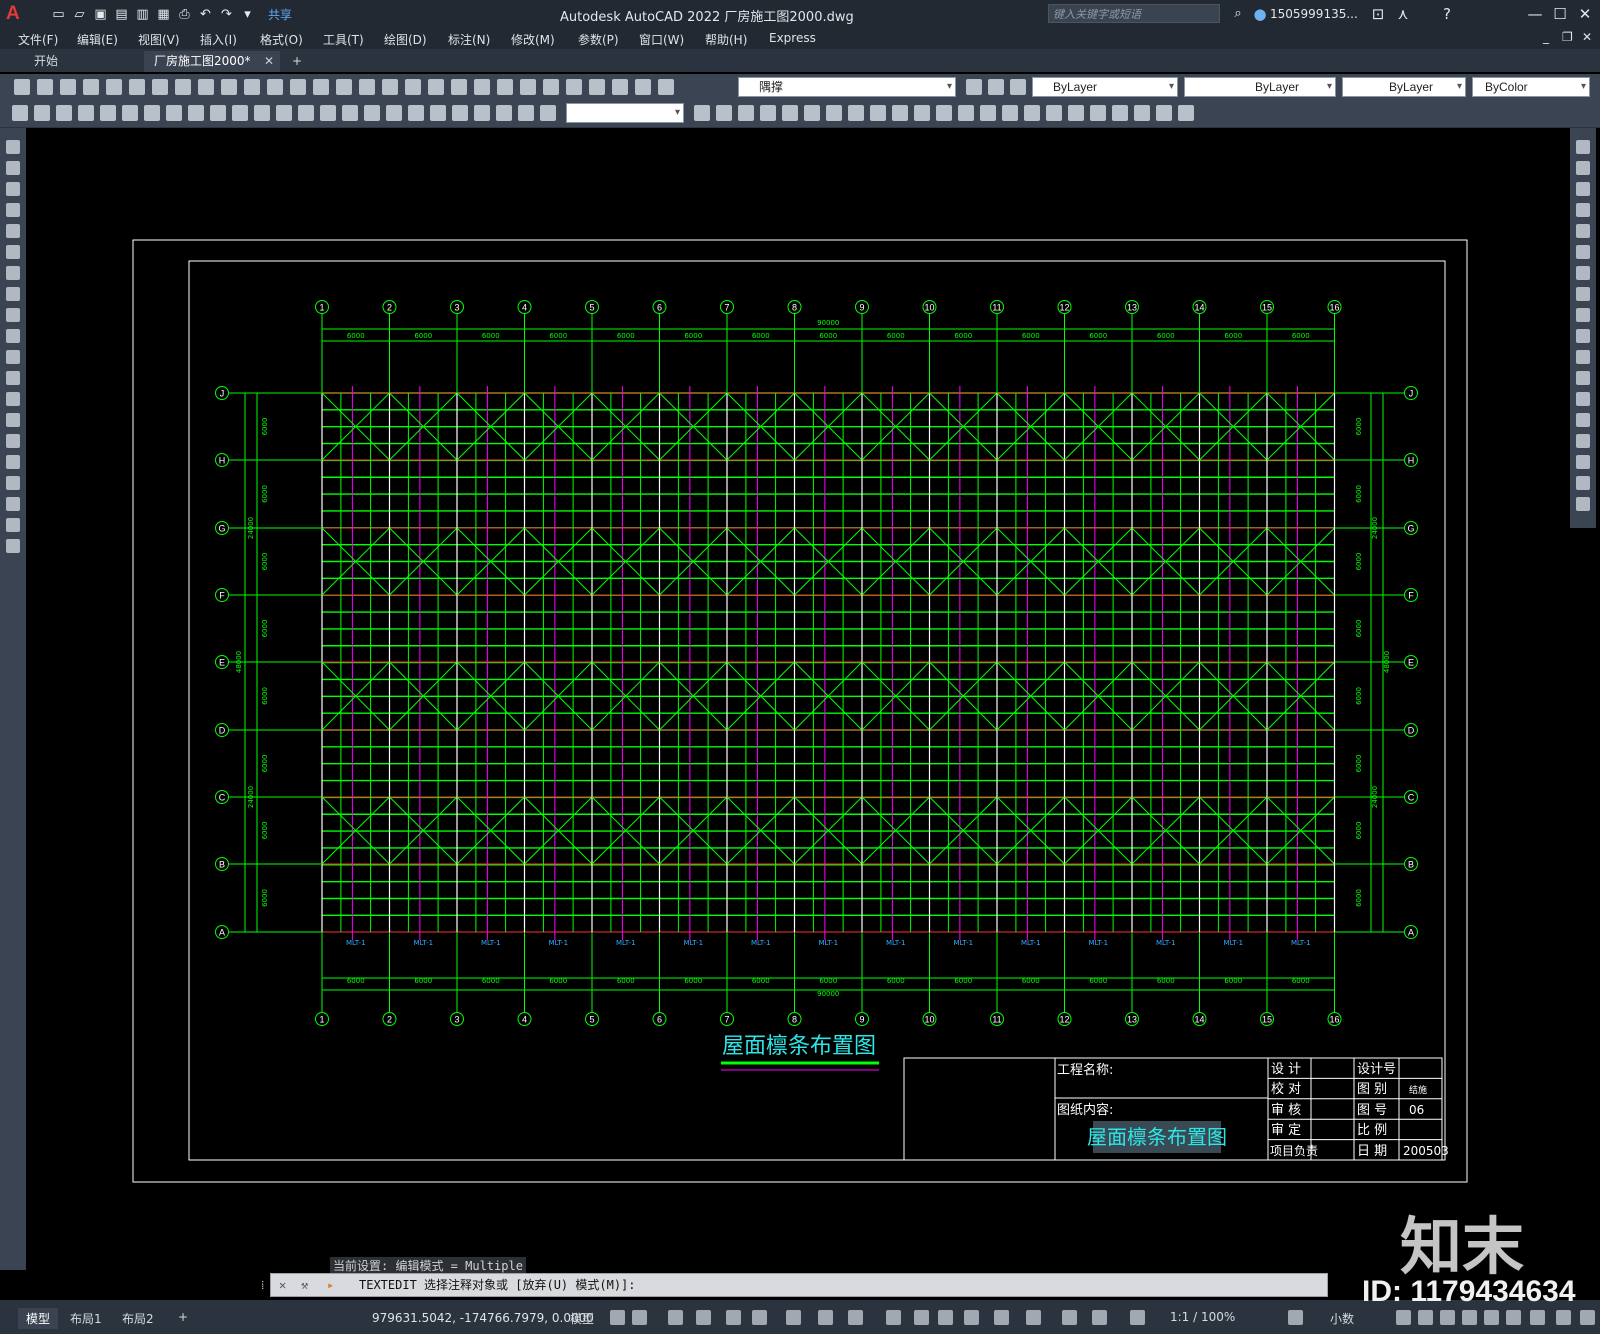 This screenshot has height=1334, width=1600. I want to click on open-file-icon: ▱, so click(79, 14).